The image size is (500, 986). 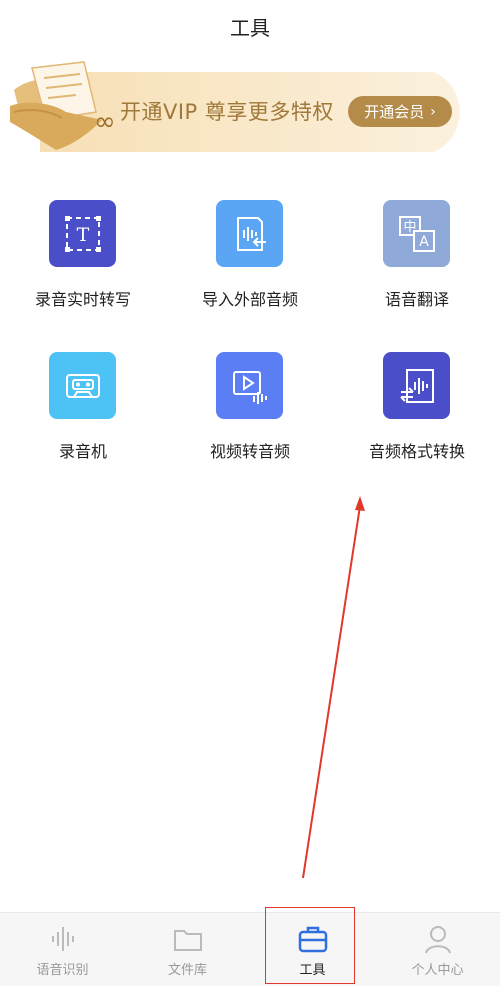 I want to click on transcribe-text-icon: T, so click(x=82, y=233).